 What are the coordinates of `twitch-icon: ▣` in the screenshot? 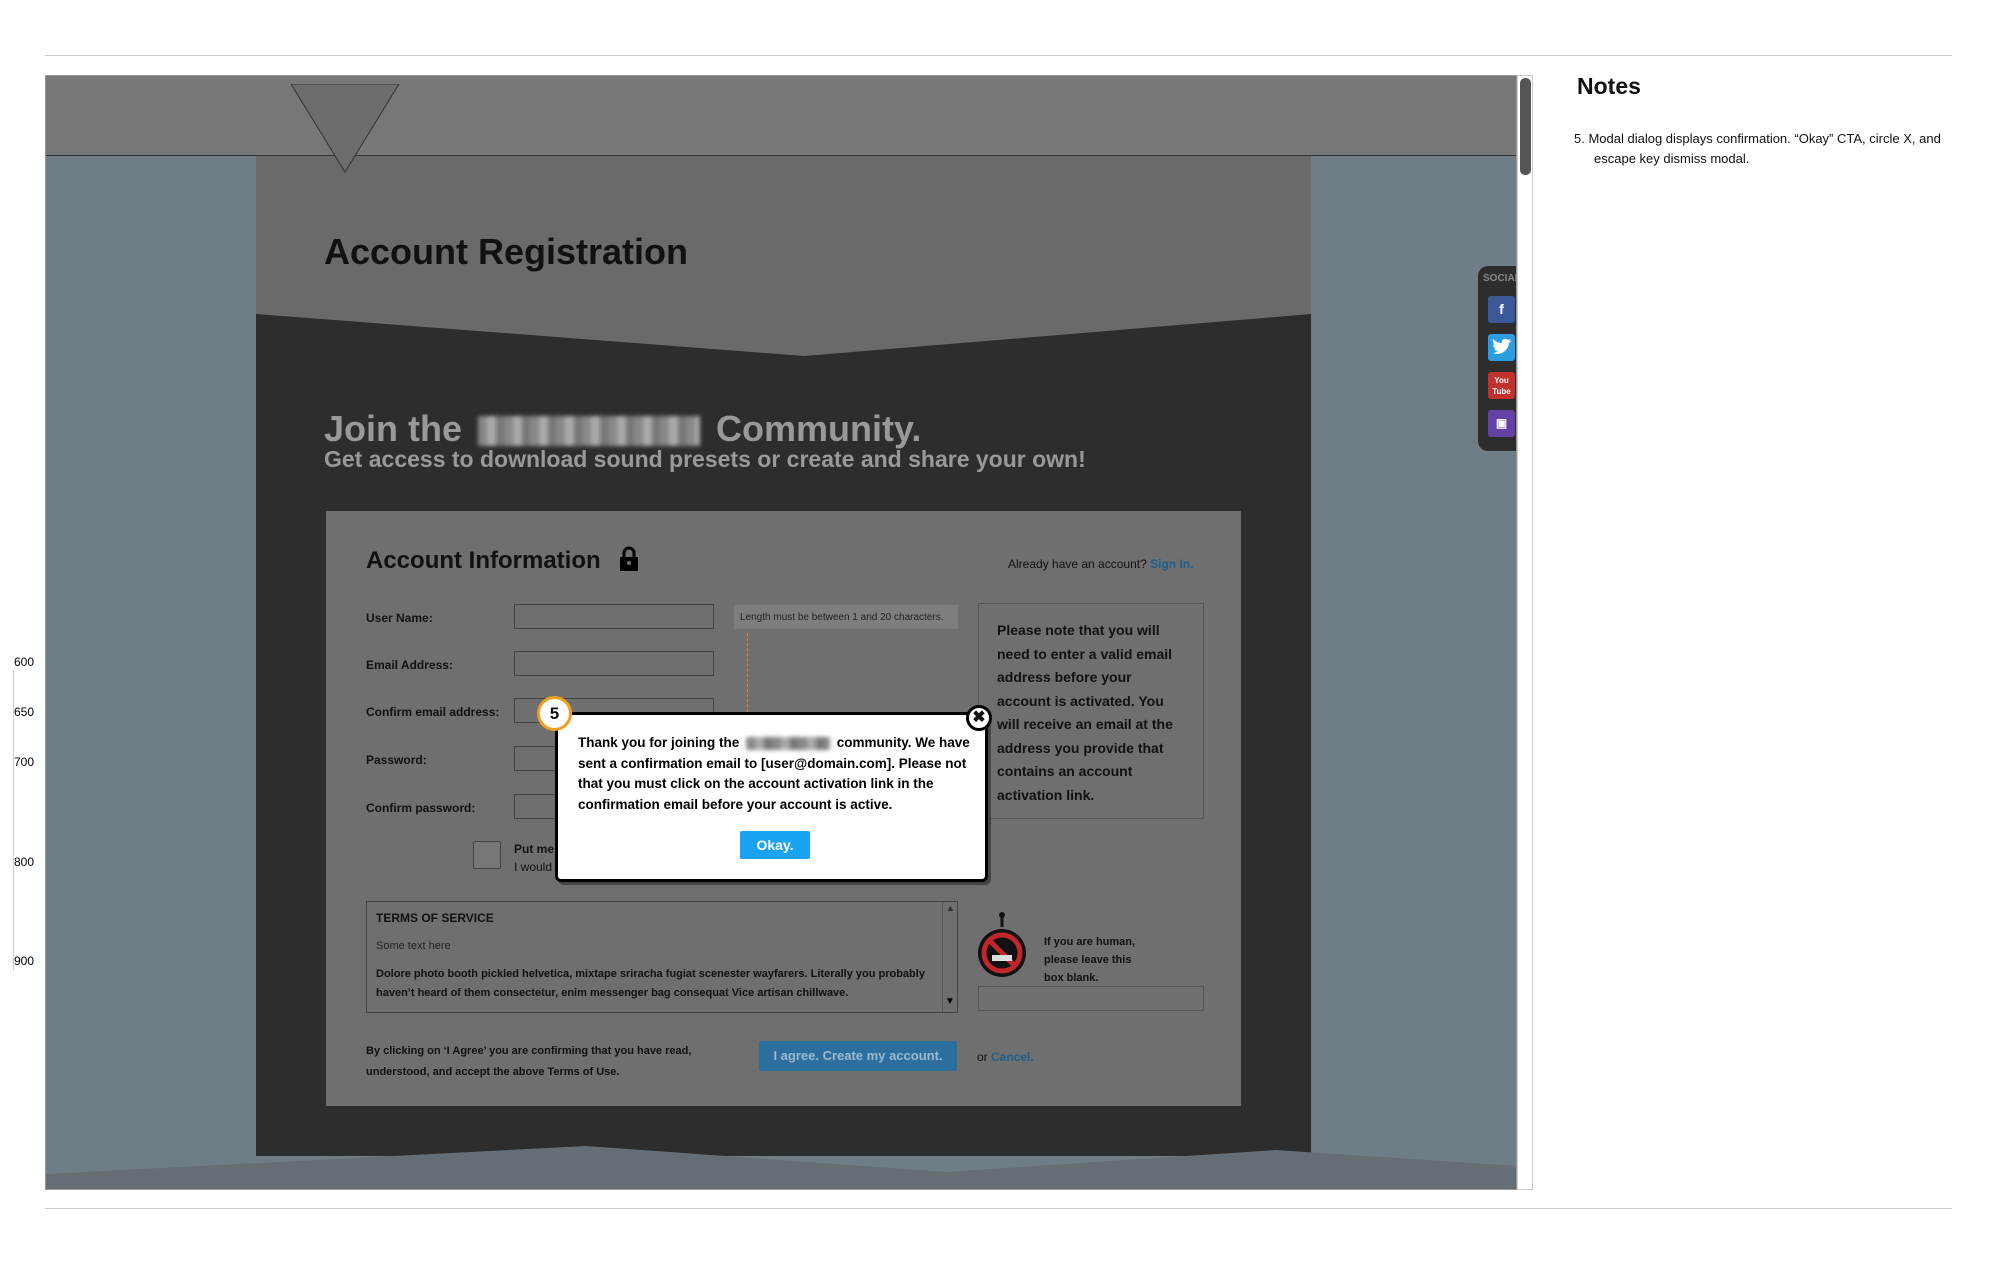 It's located at (1501, 423).